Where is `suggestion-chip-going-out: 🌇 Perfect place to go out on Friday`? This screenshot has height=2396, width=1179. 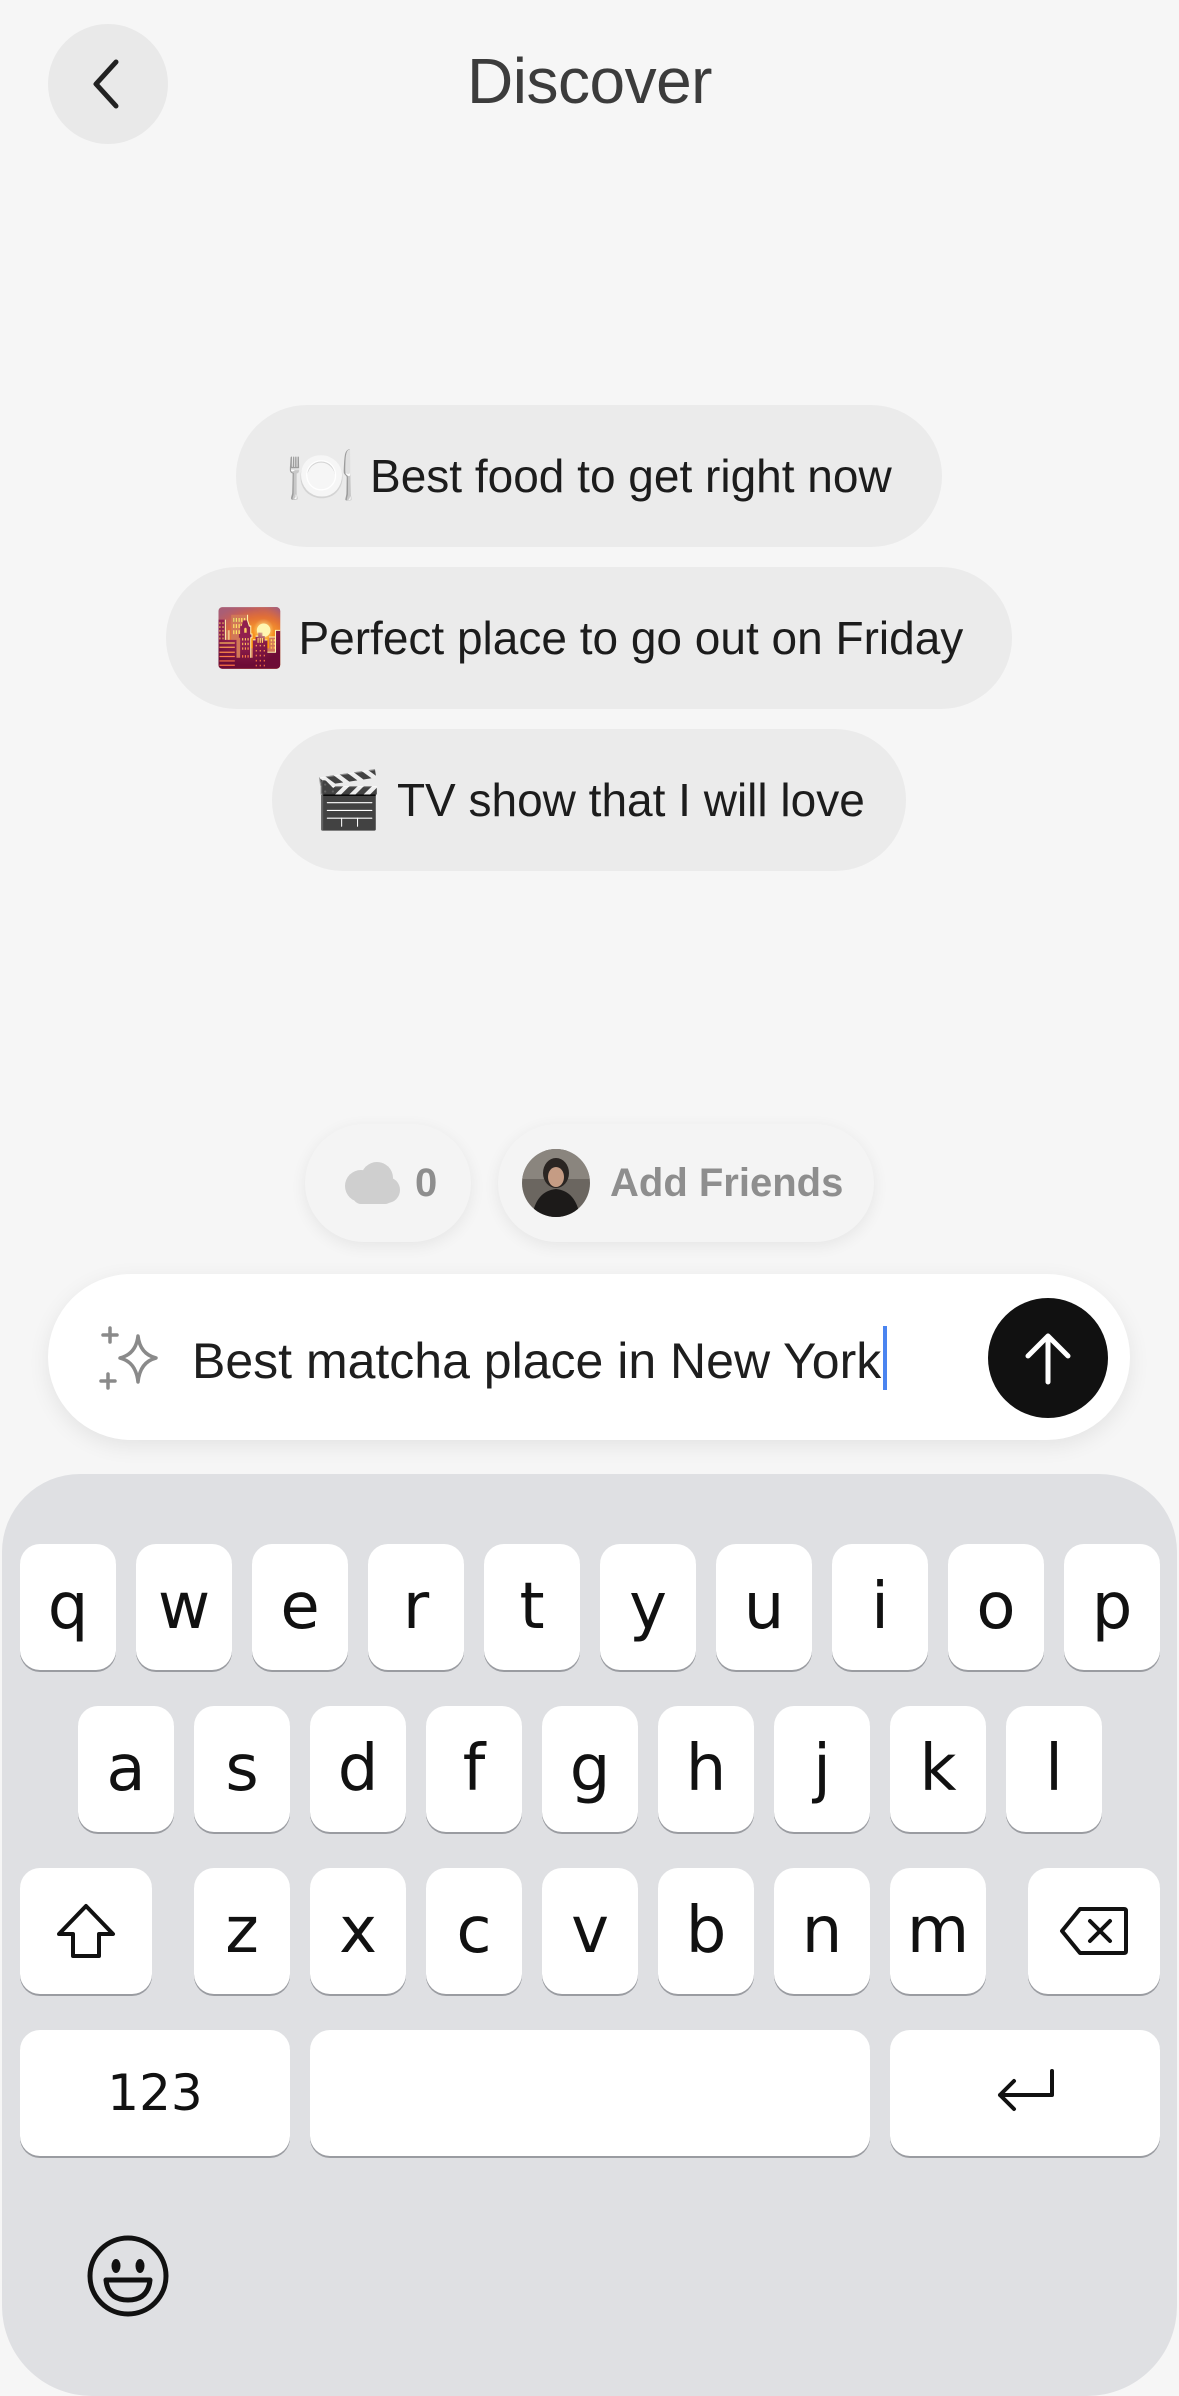 suggestion-chip-going-out: 🌇 Perfect place to go out on Friday is located at coordinates (589, 638).